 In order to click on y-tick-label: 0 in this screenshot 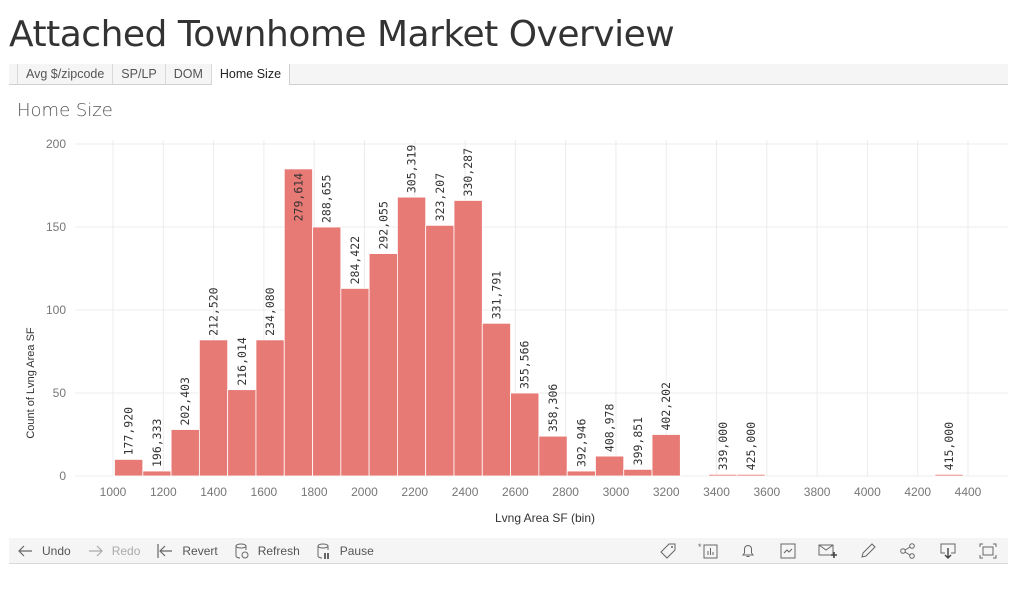, I will do `click(62, 476)`.